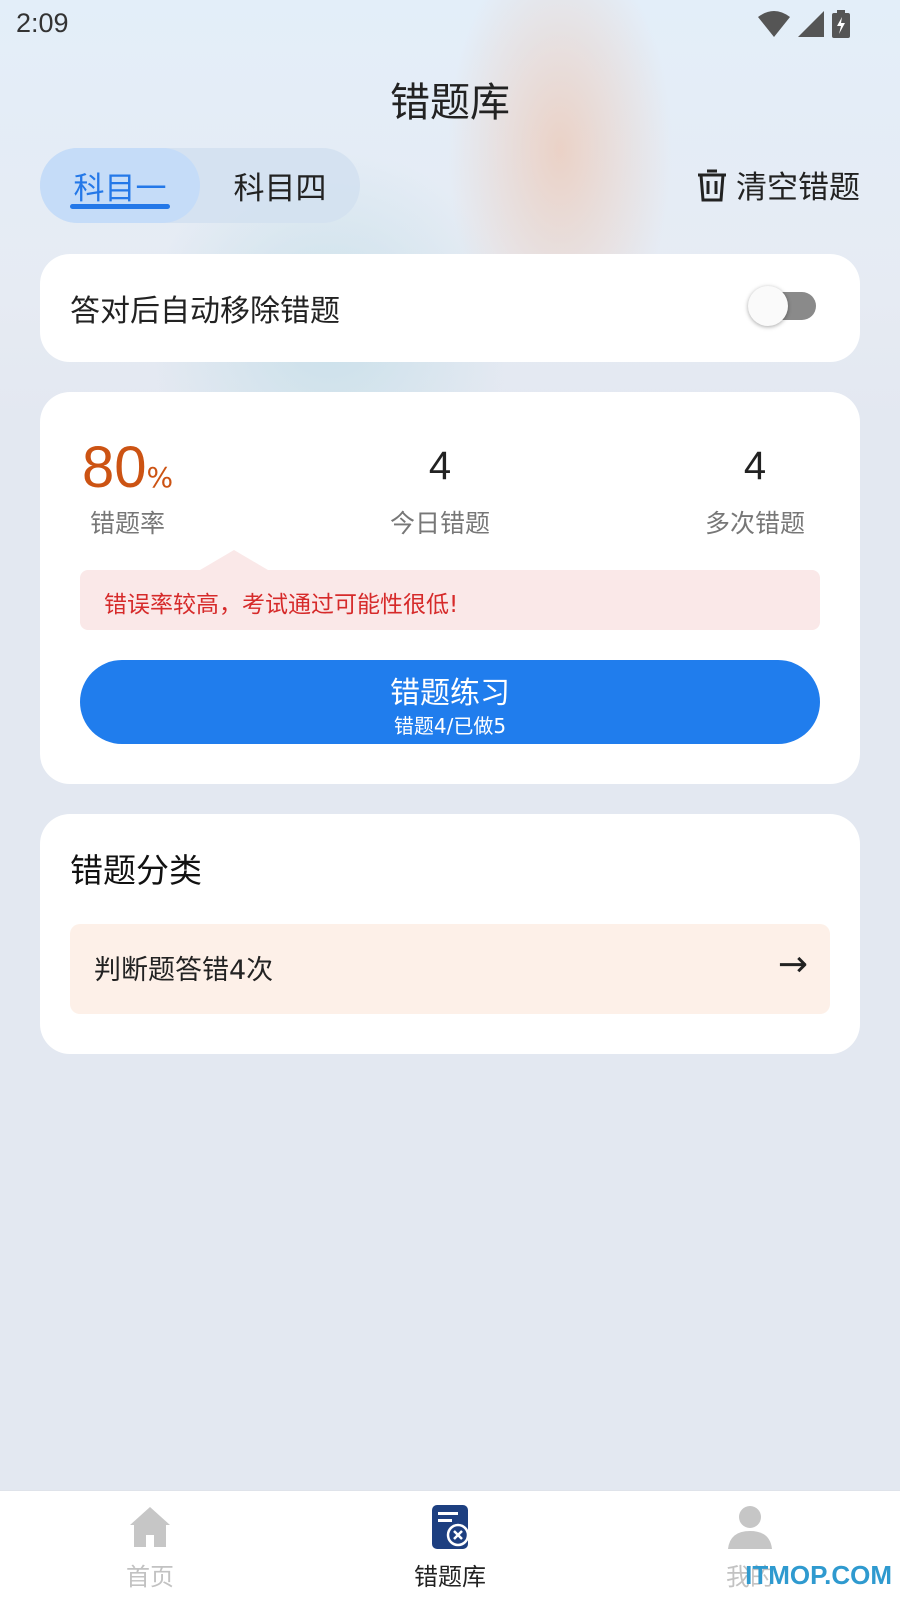  I want to click on user-icon, so click(750, 1527).